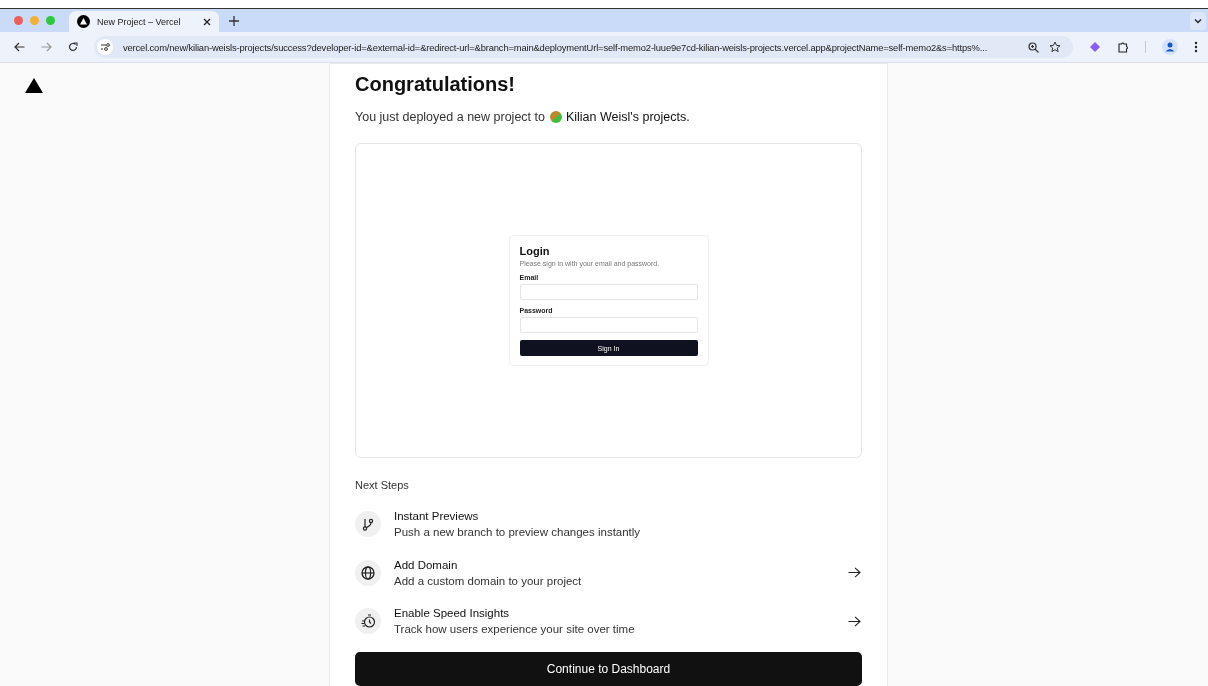 The height and width of the screenshot is (686, 1208). I want to click on chevron-down-icon, so click(1198, 20).